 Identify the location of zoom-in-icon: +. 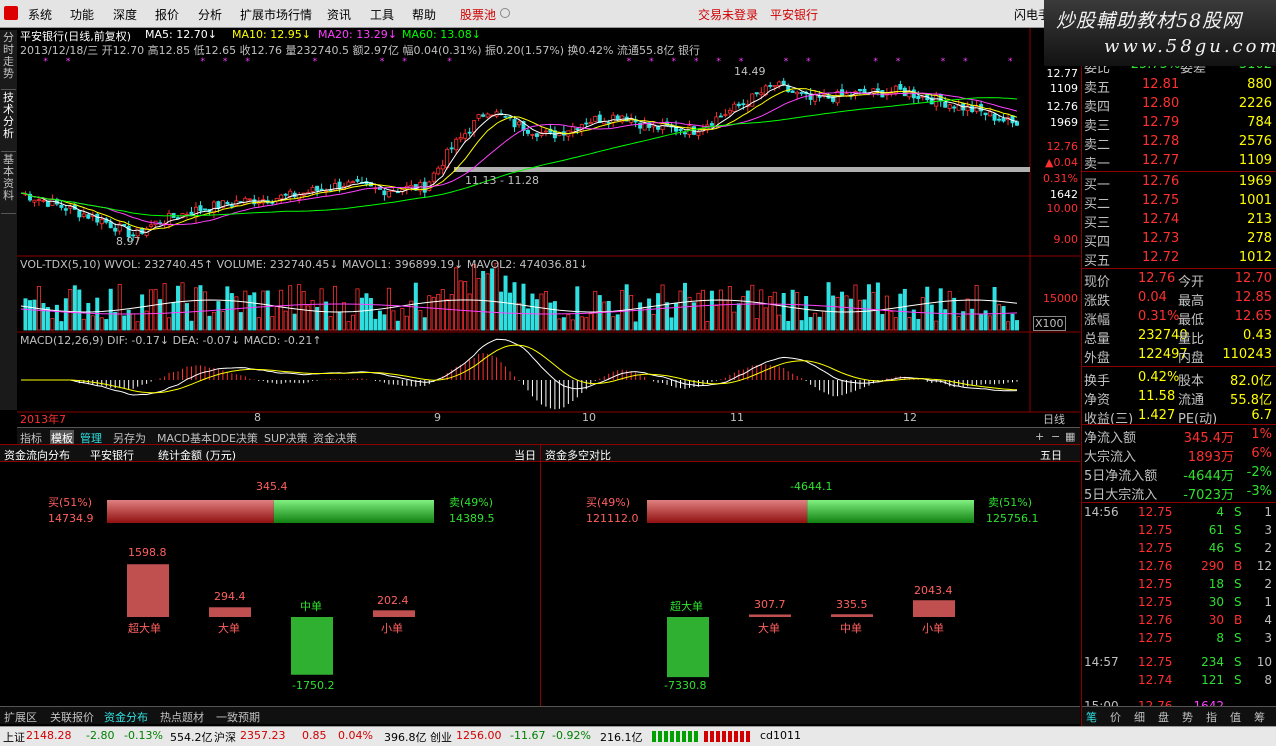
(1039, 436).